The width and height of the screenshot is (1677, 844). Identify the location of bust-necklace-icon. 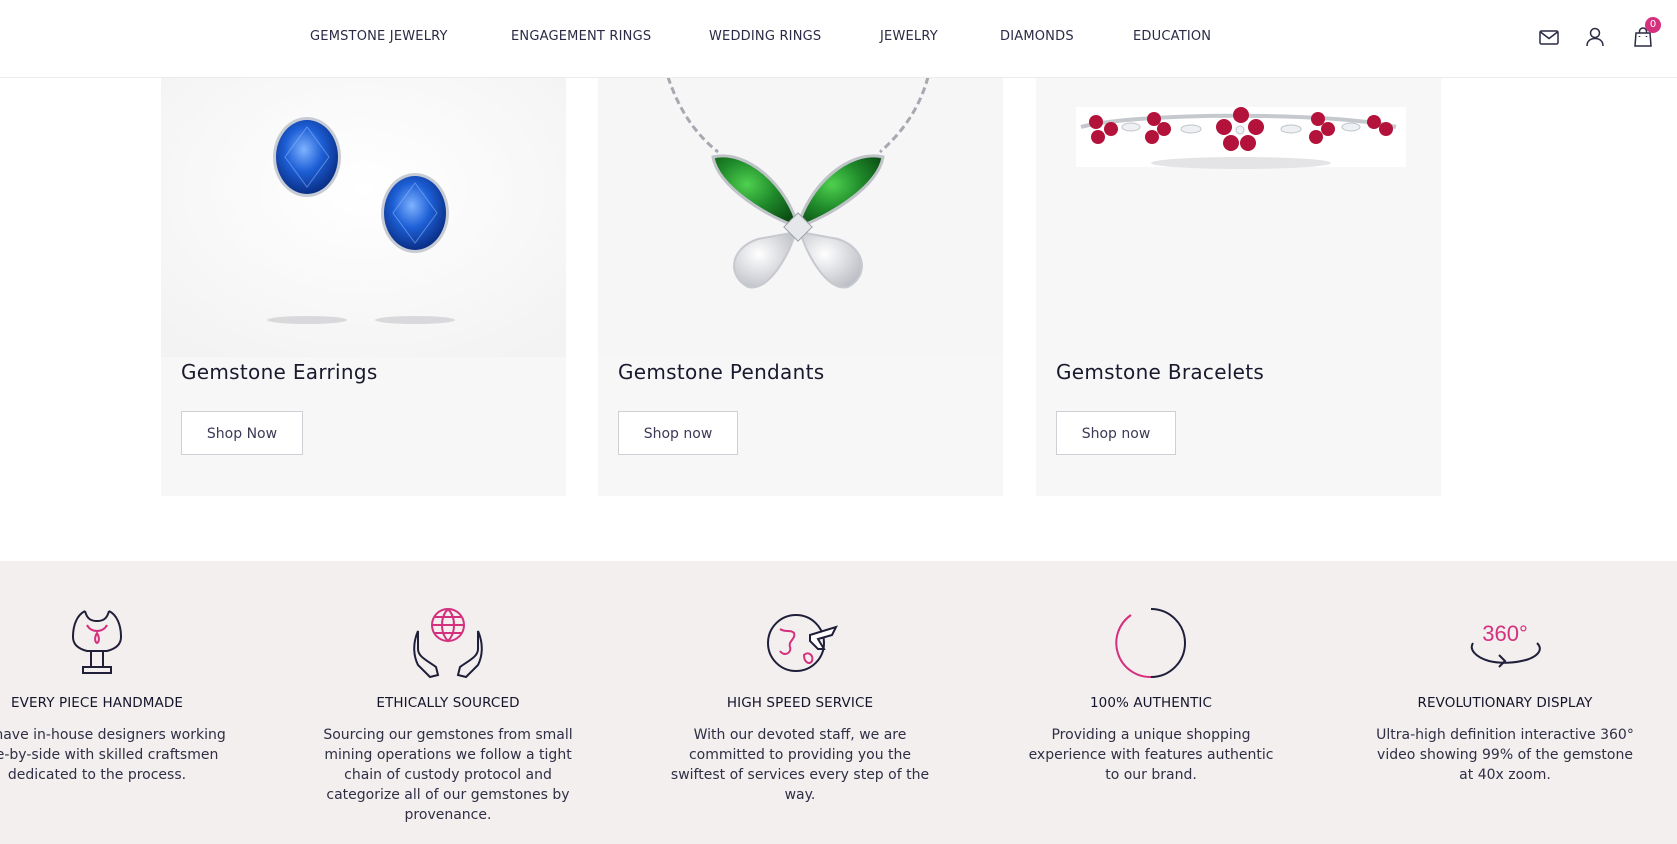
(97, 642).